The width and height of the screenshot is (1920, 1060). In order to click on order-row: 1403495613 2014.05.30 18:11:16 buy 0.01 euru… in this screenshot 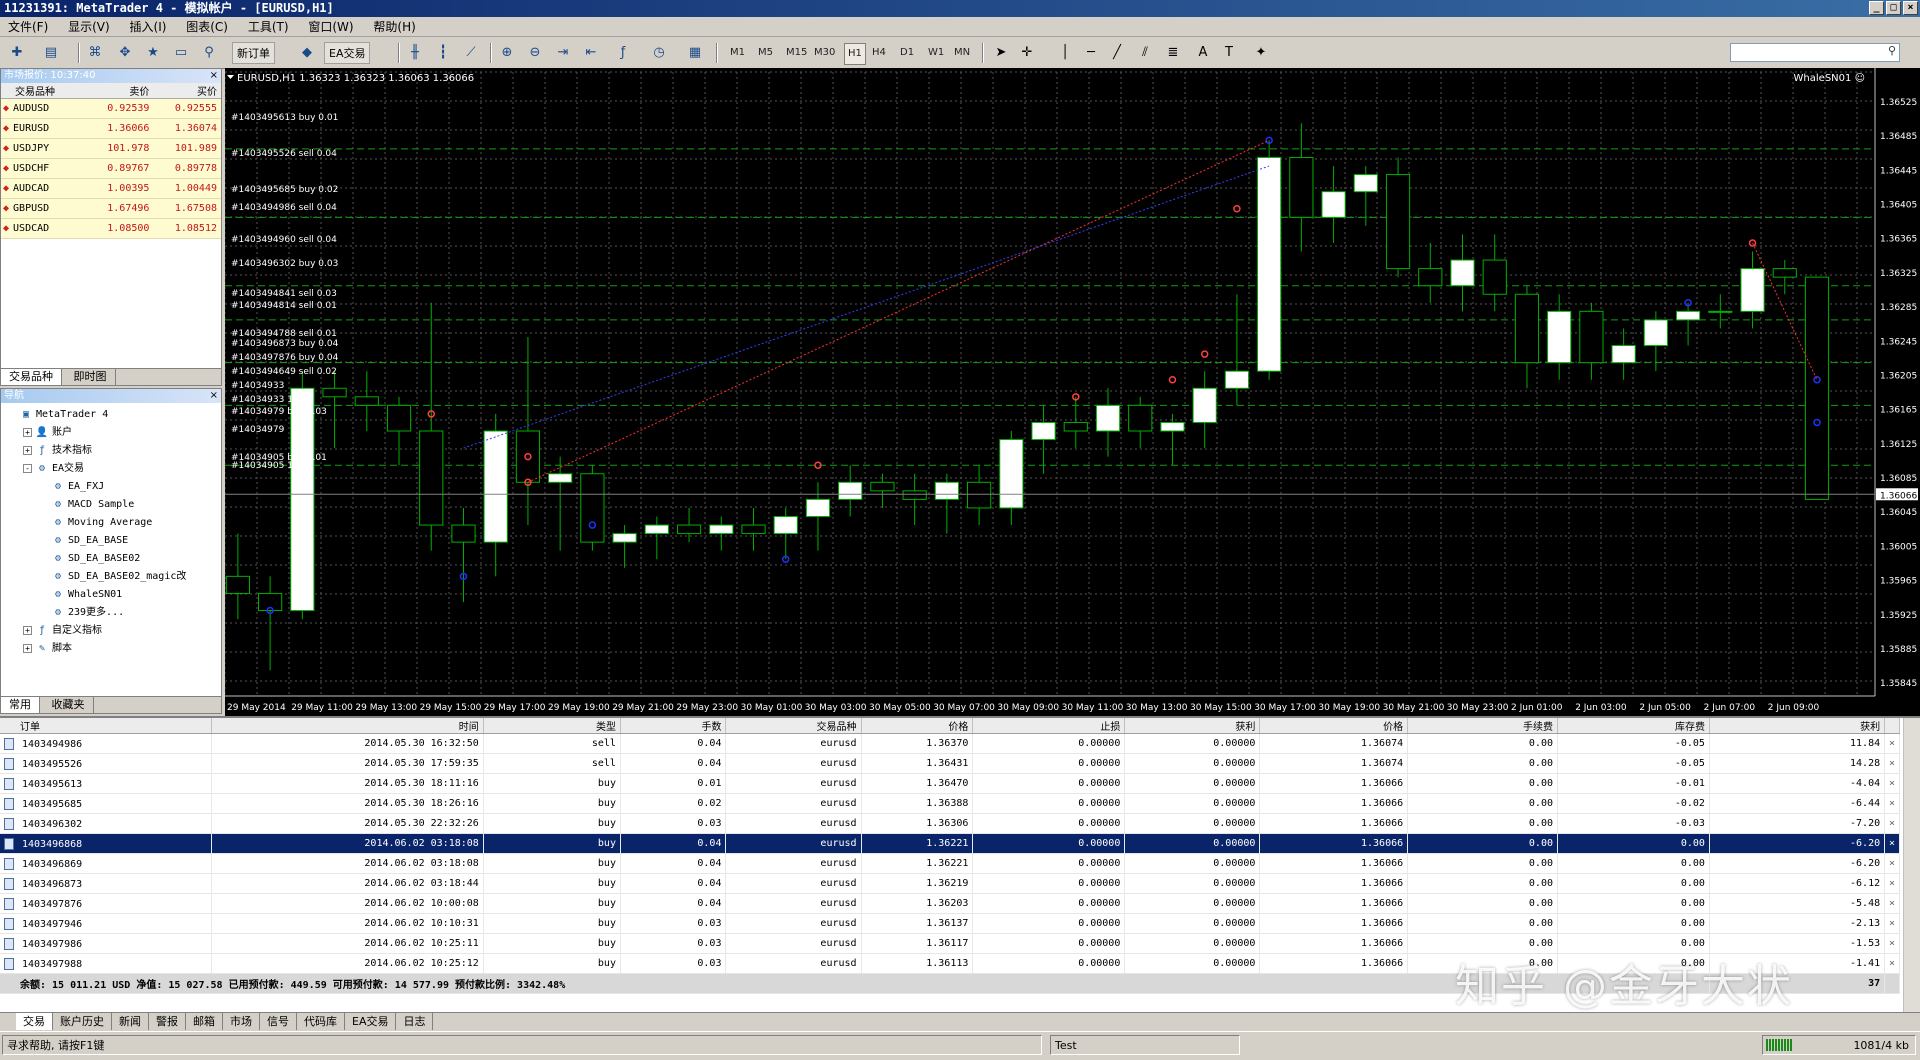, I will do `click(950, 783)`.